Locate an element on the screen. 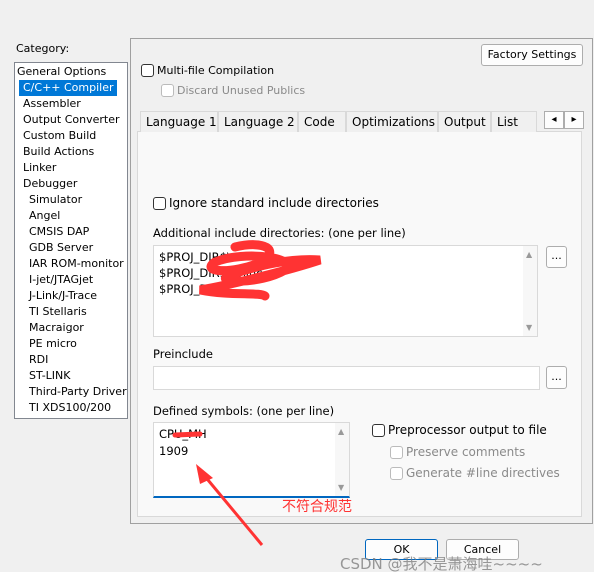  watermark: CSDN @我不是萧海哇~~~~ is located at coordinates (441, 564).